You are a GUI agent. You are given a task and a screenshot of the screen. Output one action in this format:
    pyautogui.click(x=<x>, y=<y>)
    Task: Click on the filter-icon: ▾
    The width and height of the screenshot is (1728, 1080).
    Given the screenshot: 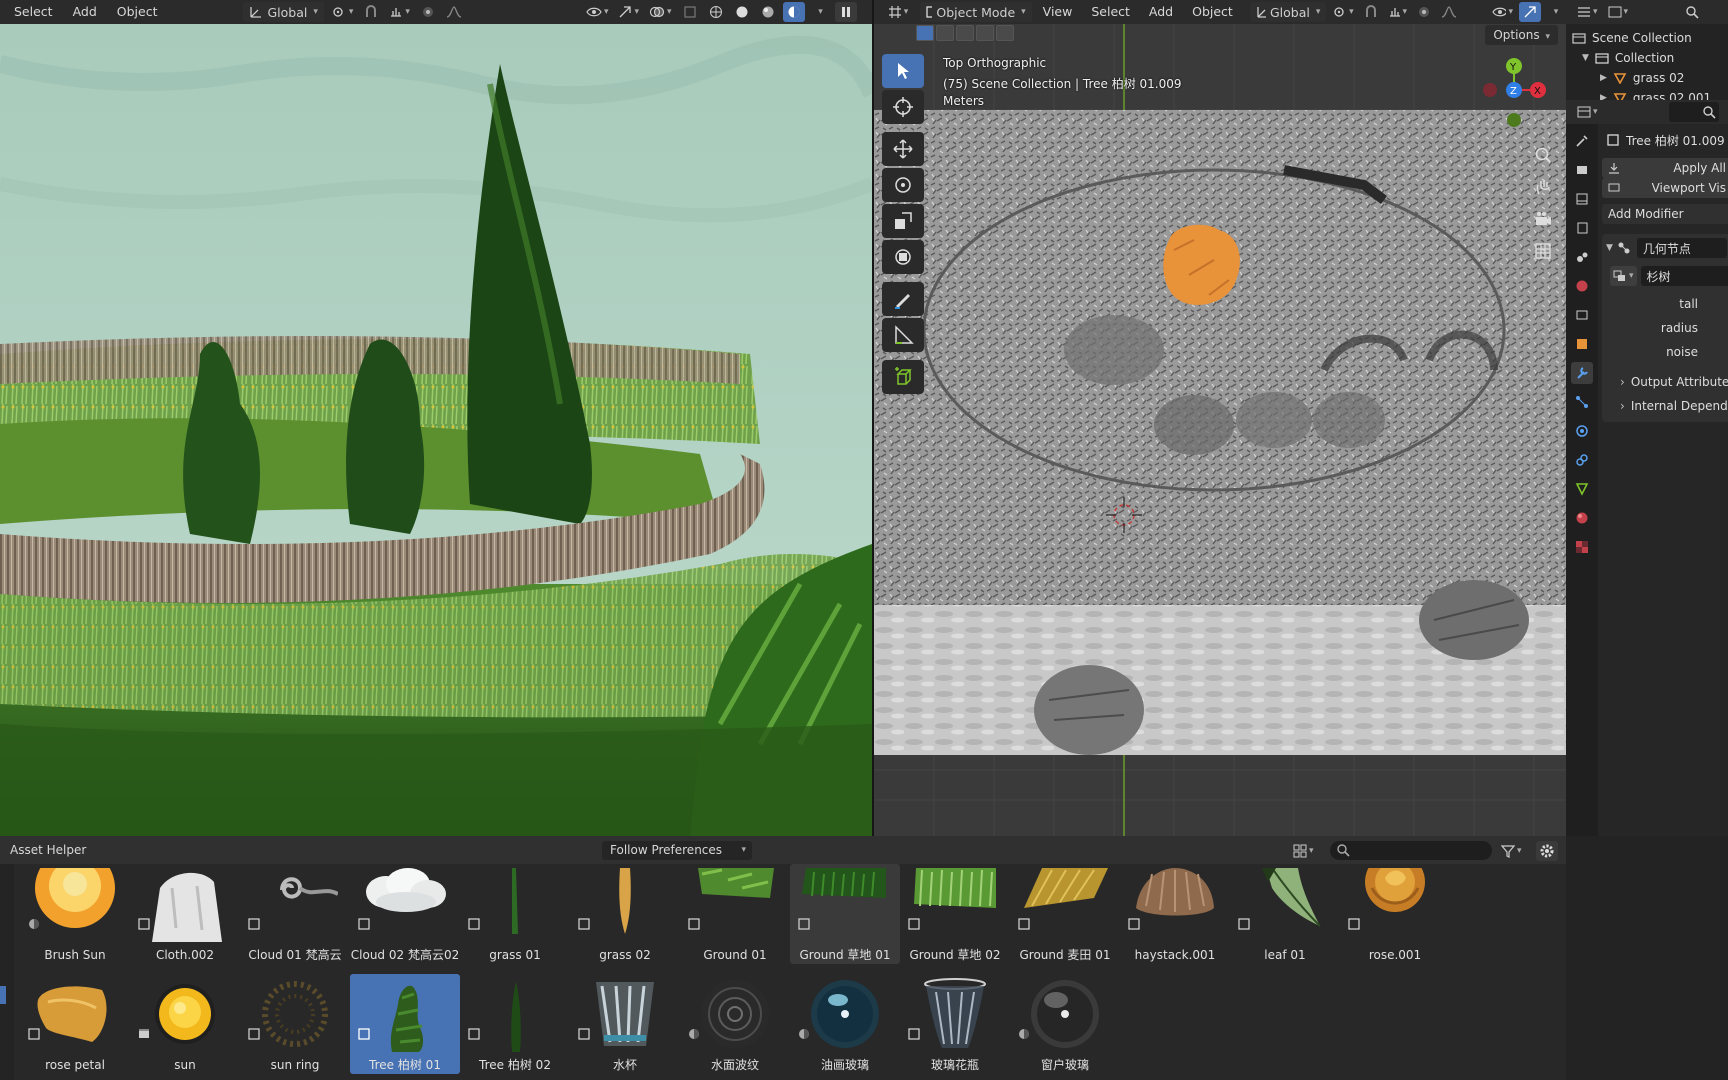 What is the action you would take?
    pyautogui.click(x=1511, y=851)
    